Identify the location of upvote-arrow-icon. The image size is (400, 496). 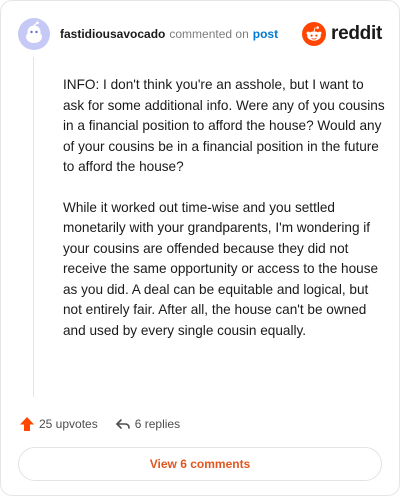
(27, 424).